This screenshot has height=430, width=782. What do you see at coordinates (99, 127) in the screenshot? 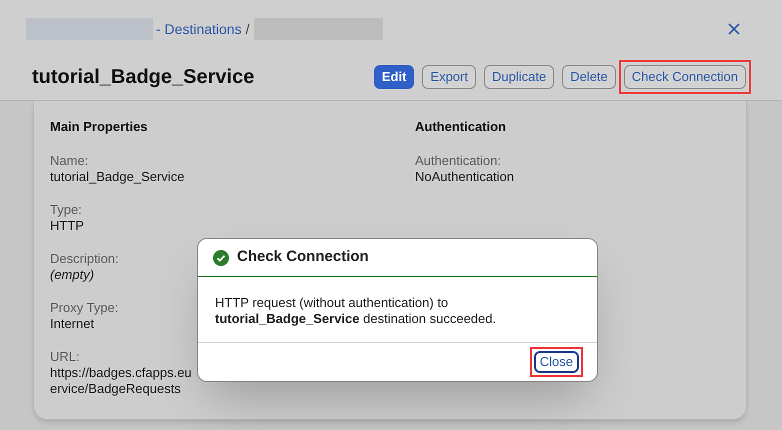
I see `section-title: Main Properties` at bounding box center [99, 127].